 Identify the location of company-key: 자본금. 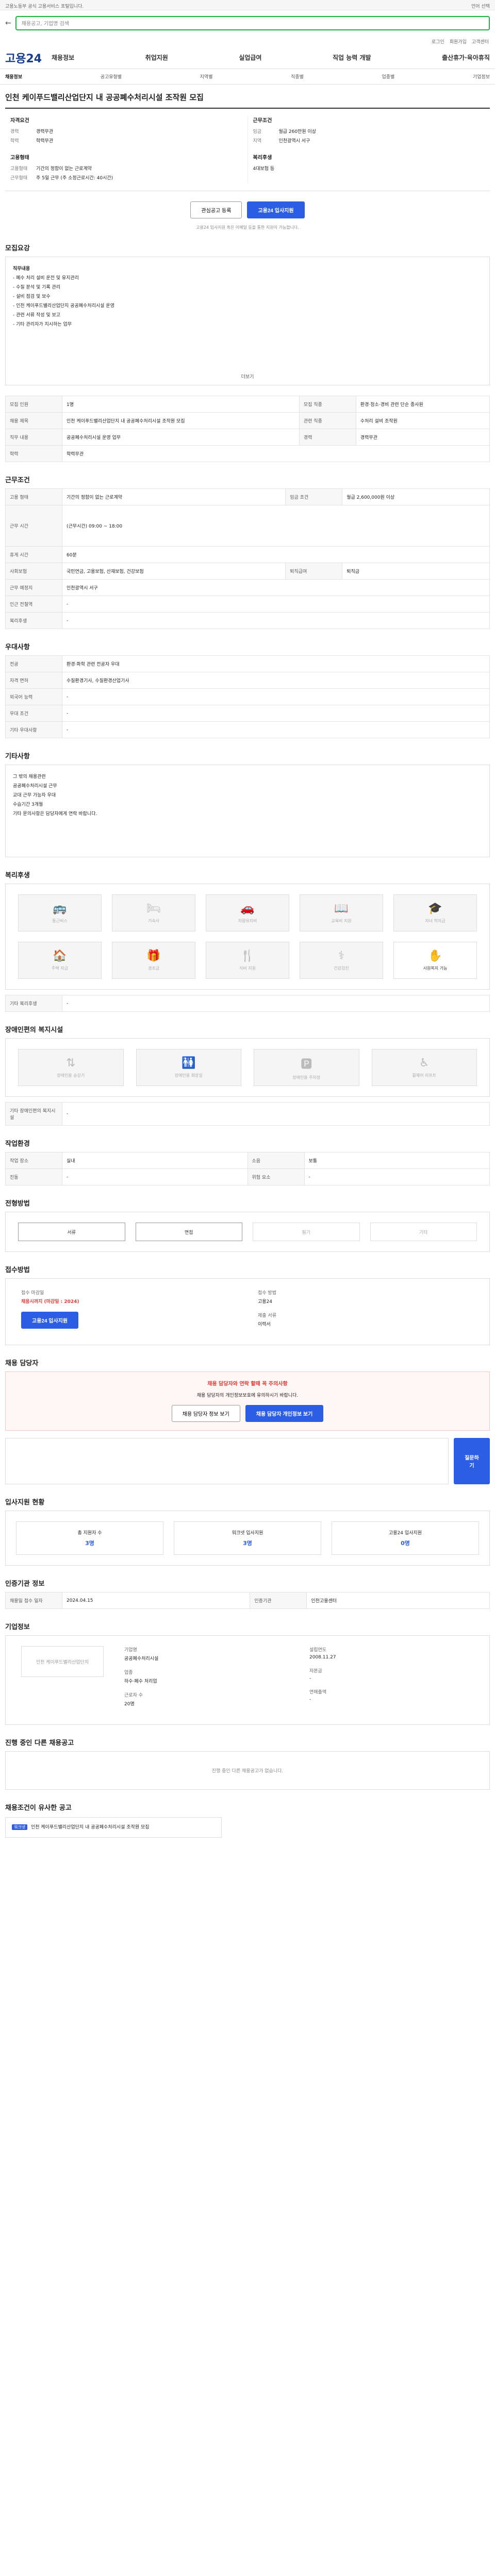
(315, 1671).